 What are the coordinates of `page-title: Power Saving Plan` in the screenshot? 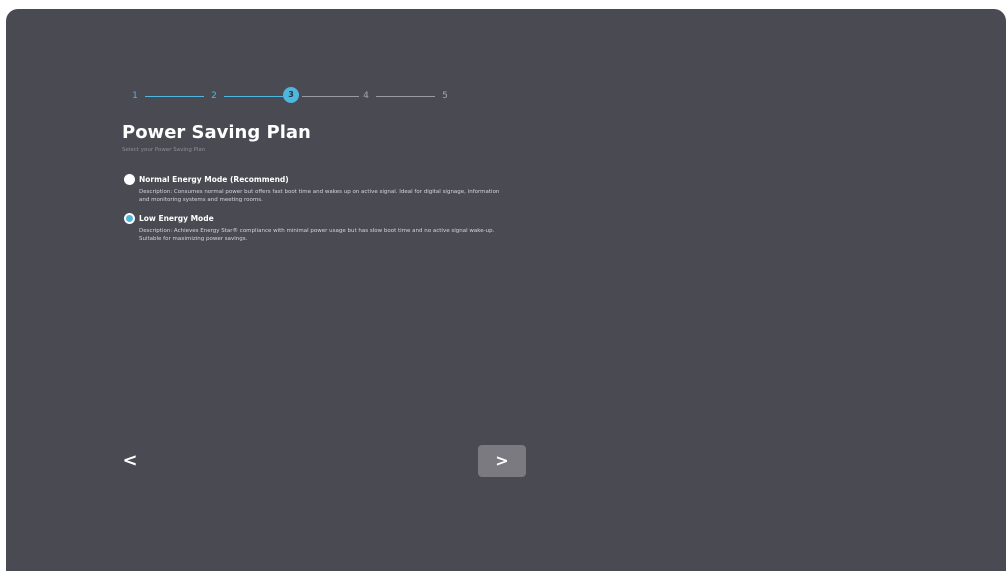 It's located at (216, 132).